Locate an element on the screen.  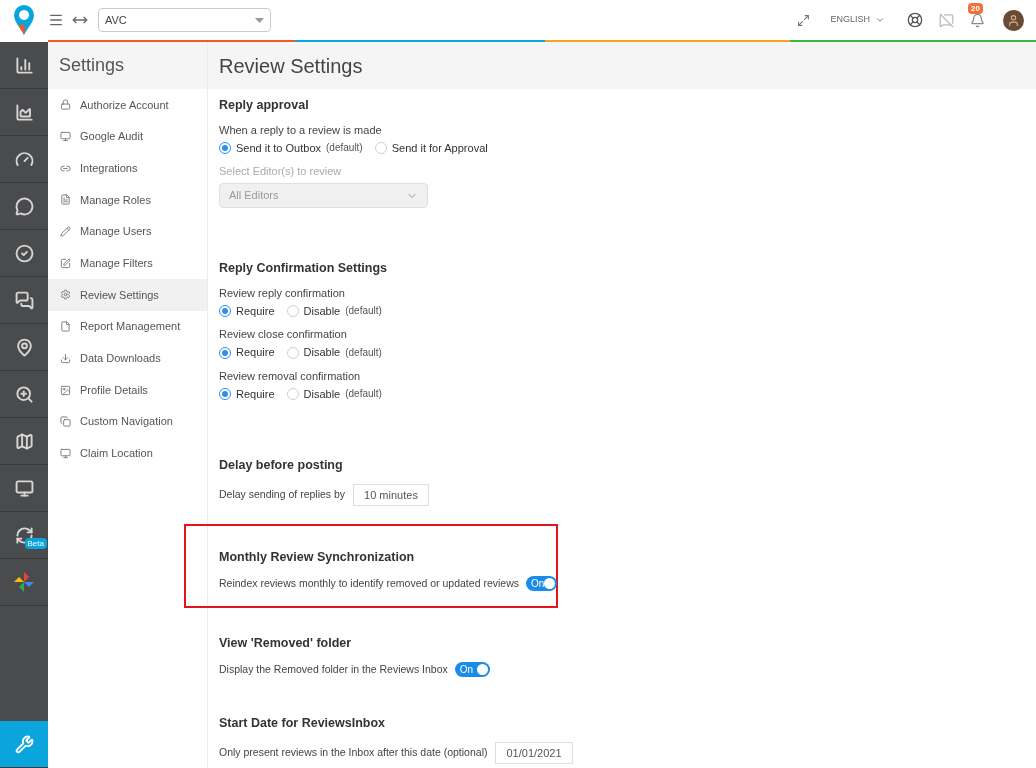
chat-bubbles-icon is located at coordinates (24, 300).